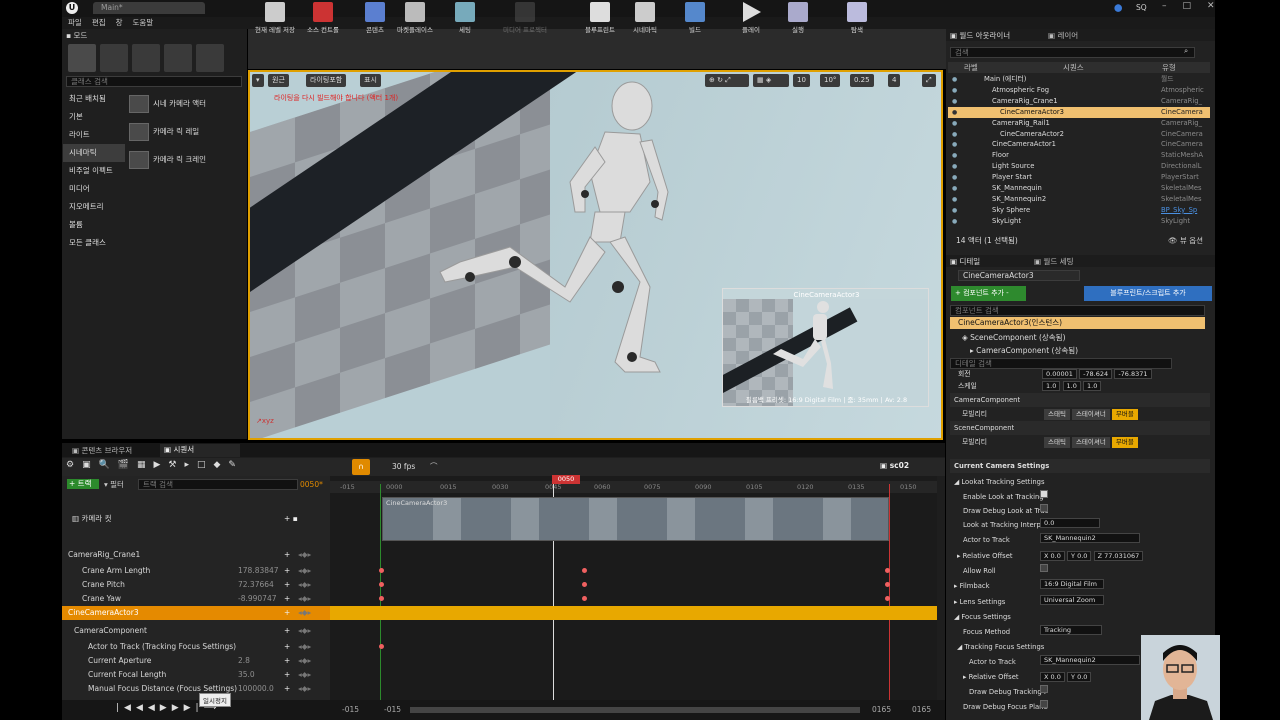 The height and width of the screenshot is (720, 1280). Describe the element at coordinates (1079, 144) in the screenshot. I see `outliner-row: ● CineCameraActor1 CineCamera` at that location.